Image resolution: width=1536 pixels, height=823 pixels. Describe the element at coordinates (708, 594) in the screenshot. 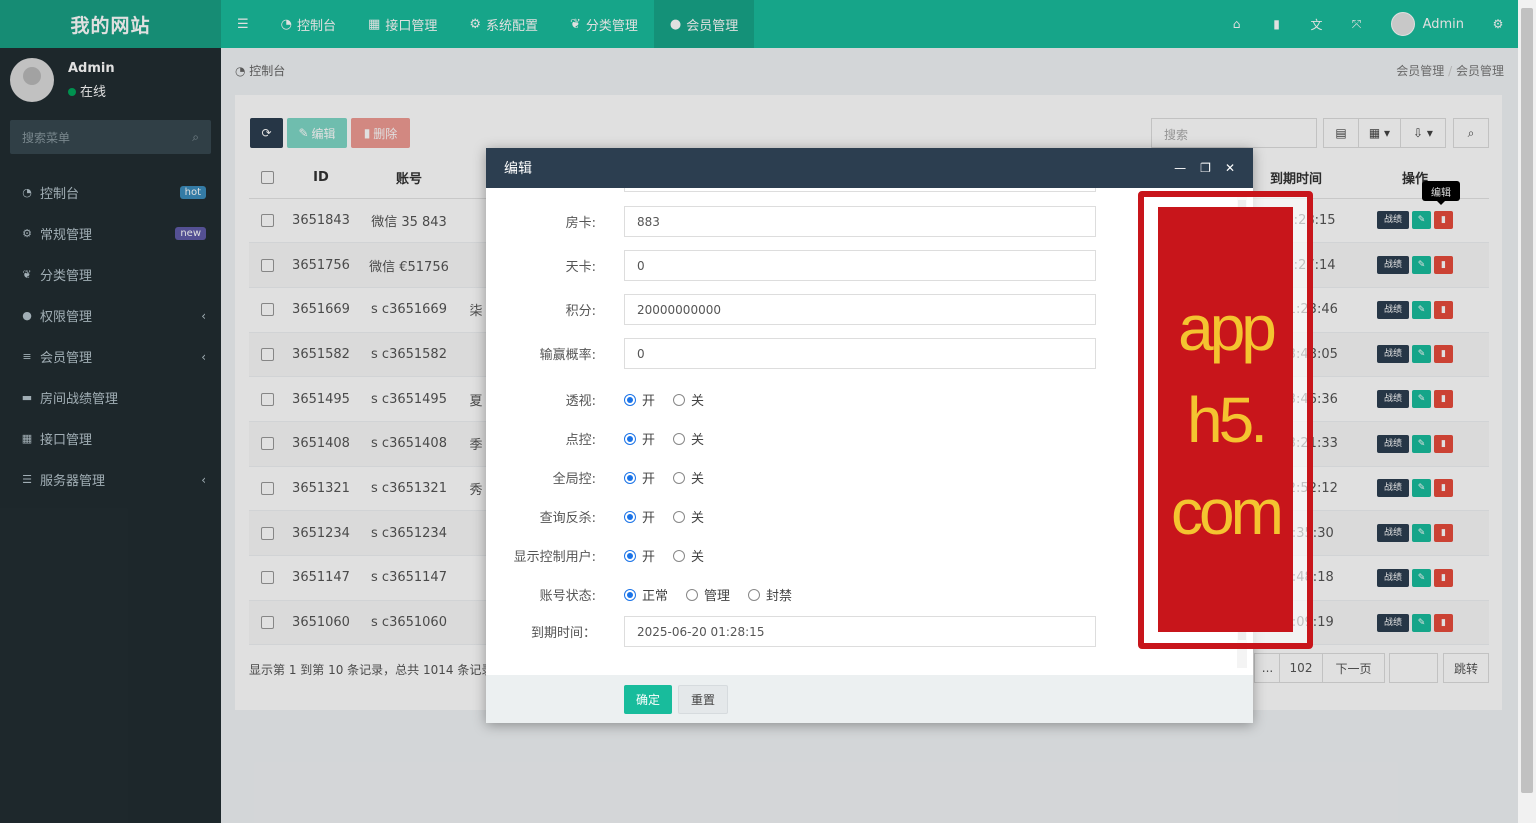

I see `status-admin-radio: 管理` at that location.